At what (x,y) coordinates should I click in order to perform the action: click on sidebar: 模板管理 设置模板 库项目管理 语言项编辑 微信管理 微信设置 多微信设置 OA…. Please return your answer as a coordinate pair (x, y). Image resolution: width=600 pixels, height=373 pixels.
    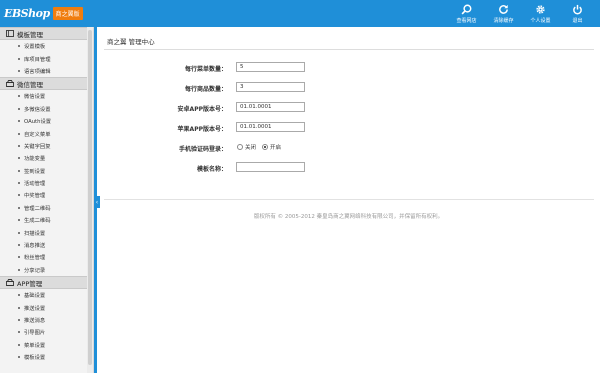
    Looking at the image, I should click on (47, 200).